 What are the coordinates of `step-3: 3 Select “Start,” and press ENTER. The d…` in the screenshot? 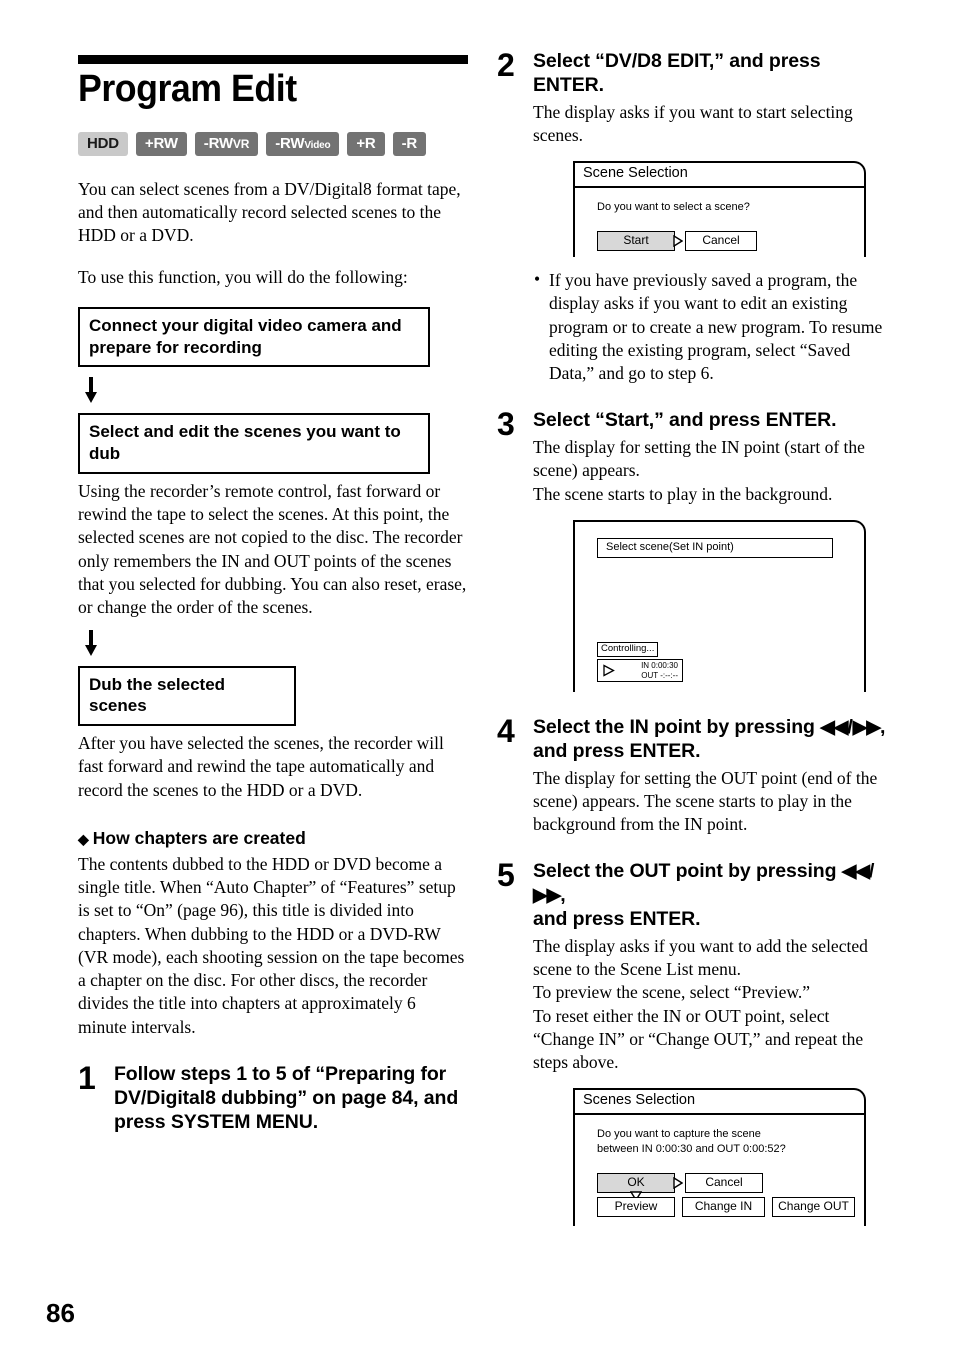 It's located at (693, 549).